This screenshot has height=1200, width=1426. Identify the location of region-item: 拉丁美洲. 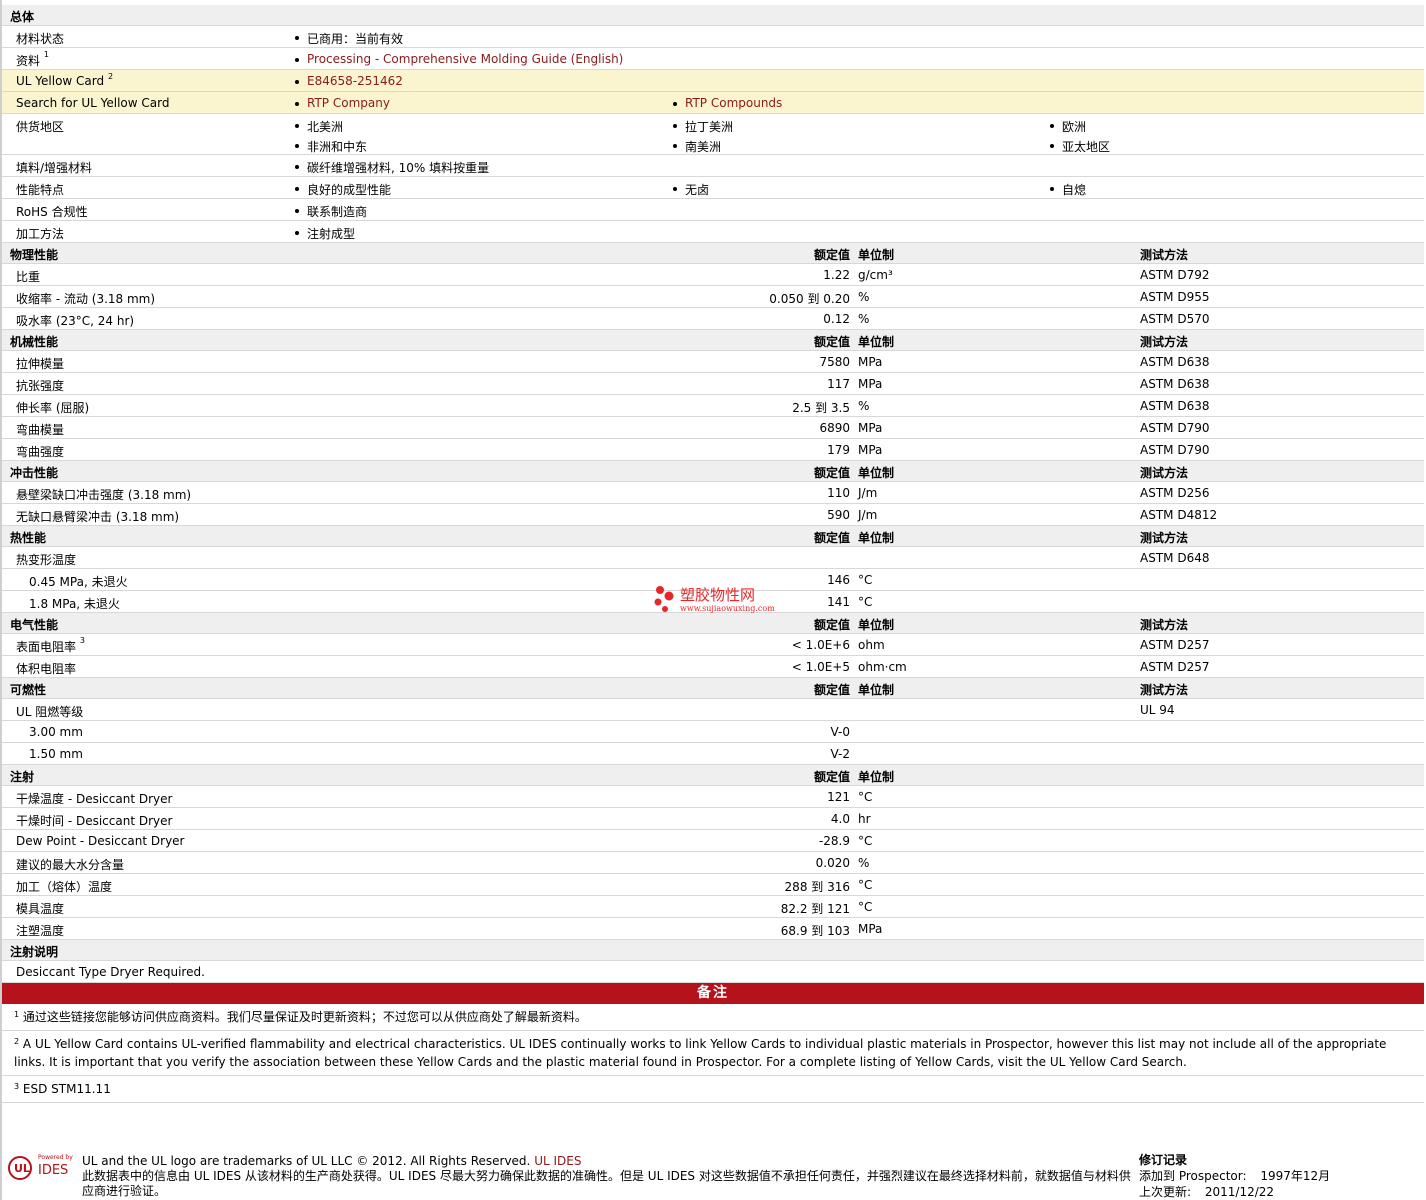
(702, 126).